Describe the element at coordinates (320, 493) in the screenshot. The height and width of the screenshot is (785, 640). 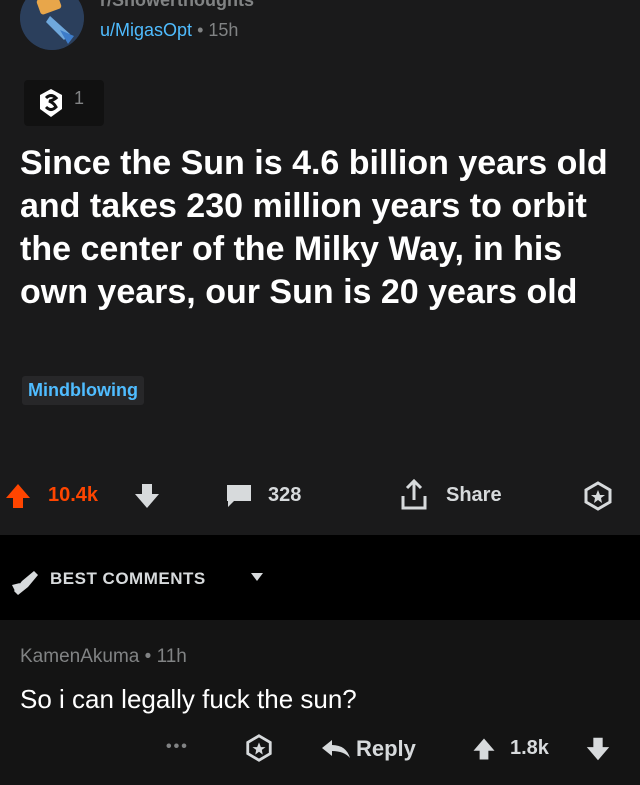
I see `post-actions: 10.4k 328 Share` at that location.